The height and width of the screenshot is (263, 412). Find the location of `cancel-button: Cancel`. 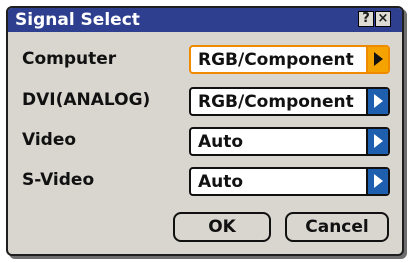

cancel-button: Cancel is located at coordinates (337, 227).